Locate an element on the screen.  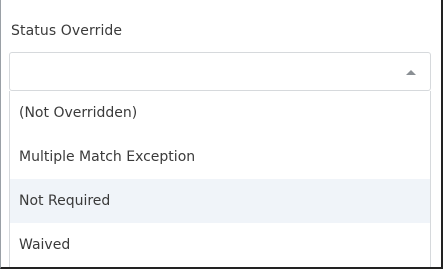
caret-up-icon is located at coordinates (411, 72).